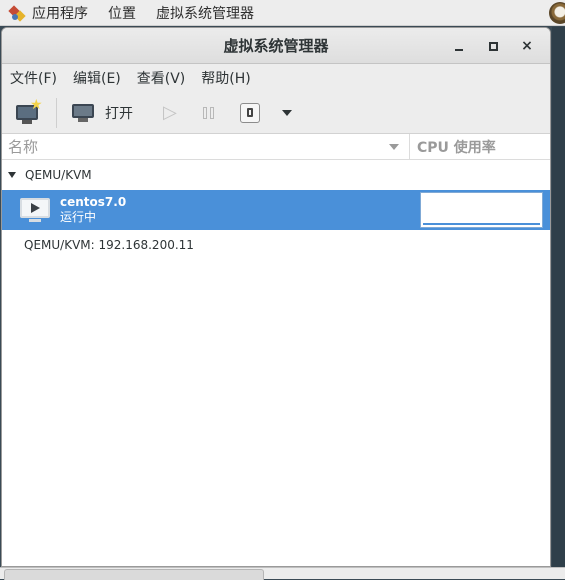  What do you see at coordinates (394, 146) in the screenshot?
I see `sort-arrow-icon` at bounding box center [394, 146].